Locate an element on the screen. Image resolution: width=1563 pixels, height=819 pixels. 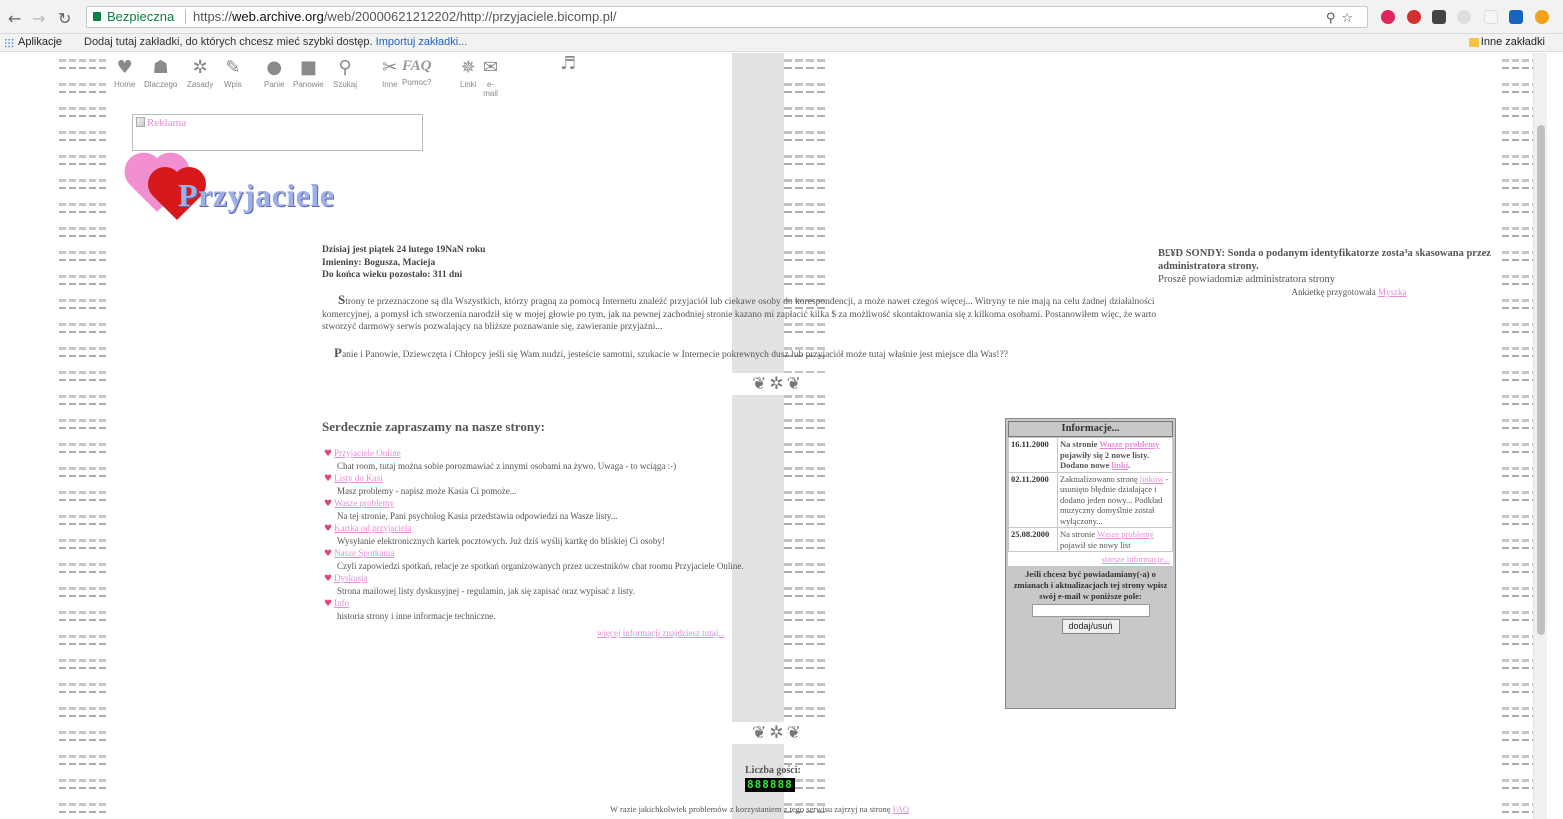
notification-icon is located at coordinates (1542, 17).